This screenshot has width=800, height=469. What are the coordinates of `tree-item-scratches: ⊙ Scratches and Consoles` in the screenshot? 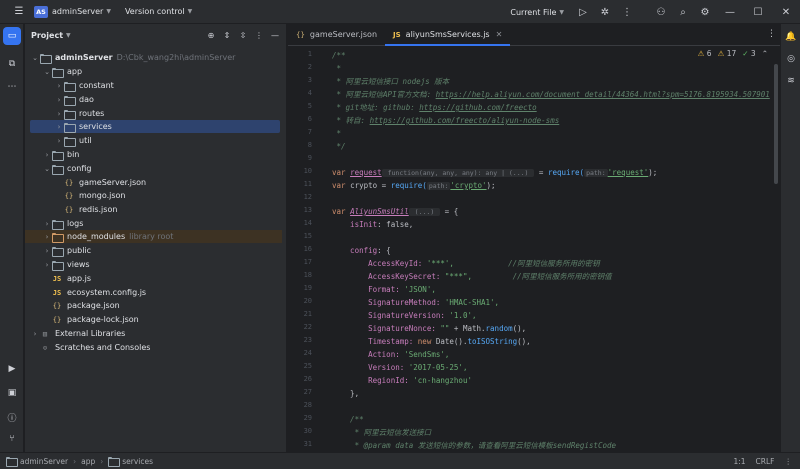 It's located at (168, 347).